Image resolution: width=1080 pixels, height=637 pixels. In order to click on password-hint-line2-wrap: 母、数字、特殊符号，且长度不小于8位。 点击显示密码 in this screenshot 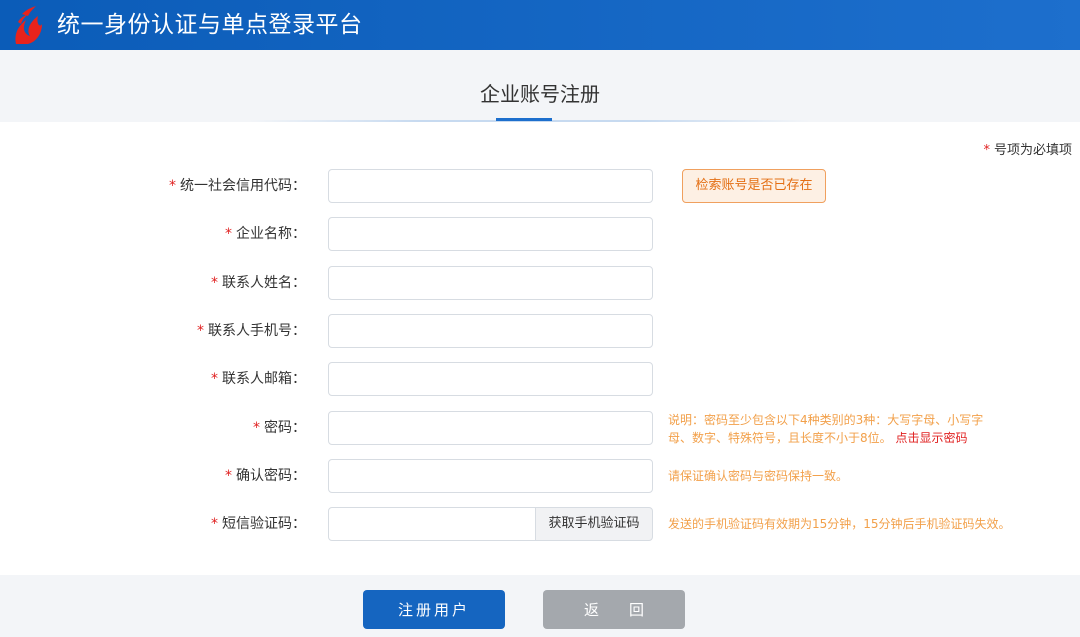, I will do `click(817, 438)`.